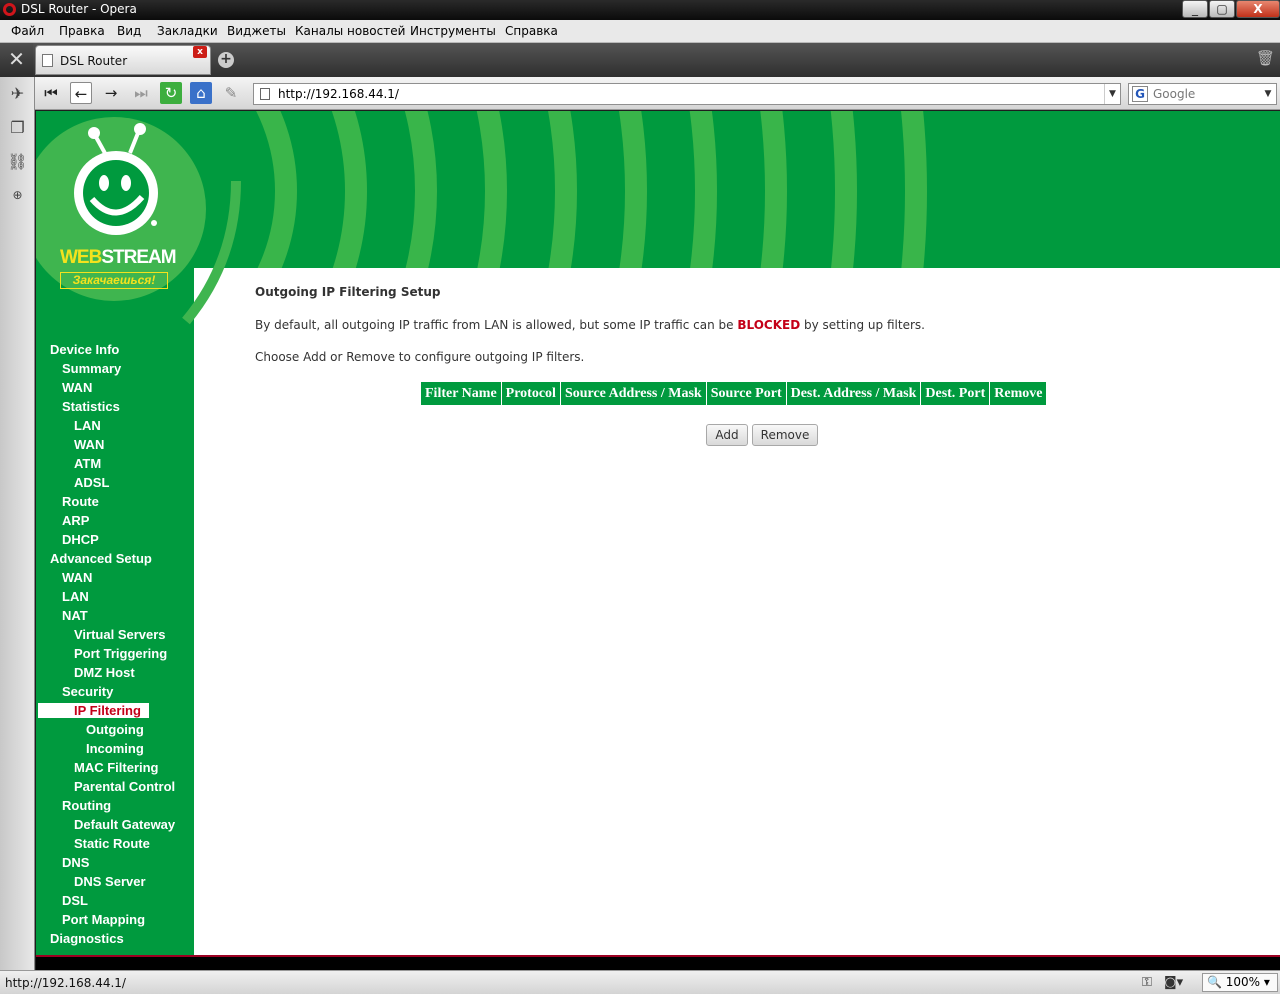 This screenshot has width=1280, height=994. Describe the element at coordinates (769, 325) in the screenshot. I see `blocked-keyword: BLOCKED` at that location.